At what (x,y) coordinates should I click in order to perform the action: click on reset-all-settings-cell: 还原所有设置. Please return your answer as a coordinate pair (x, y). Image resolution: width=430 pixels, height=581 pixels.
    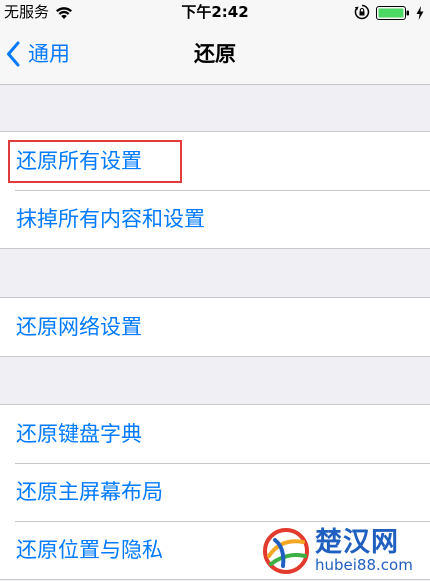
    Looking at the image, I should click on (215, 161).